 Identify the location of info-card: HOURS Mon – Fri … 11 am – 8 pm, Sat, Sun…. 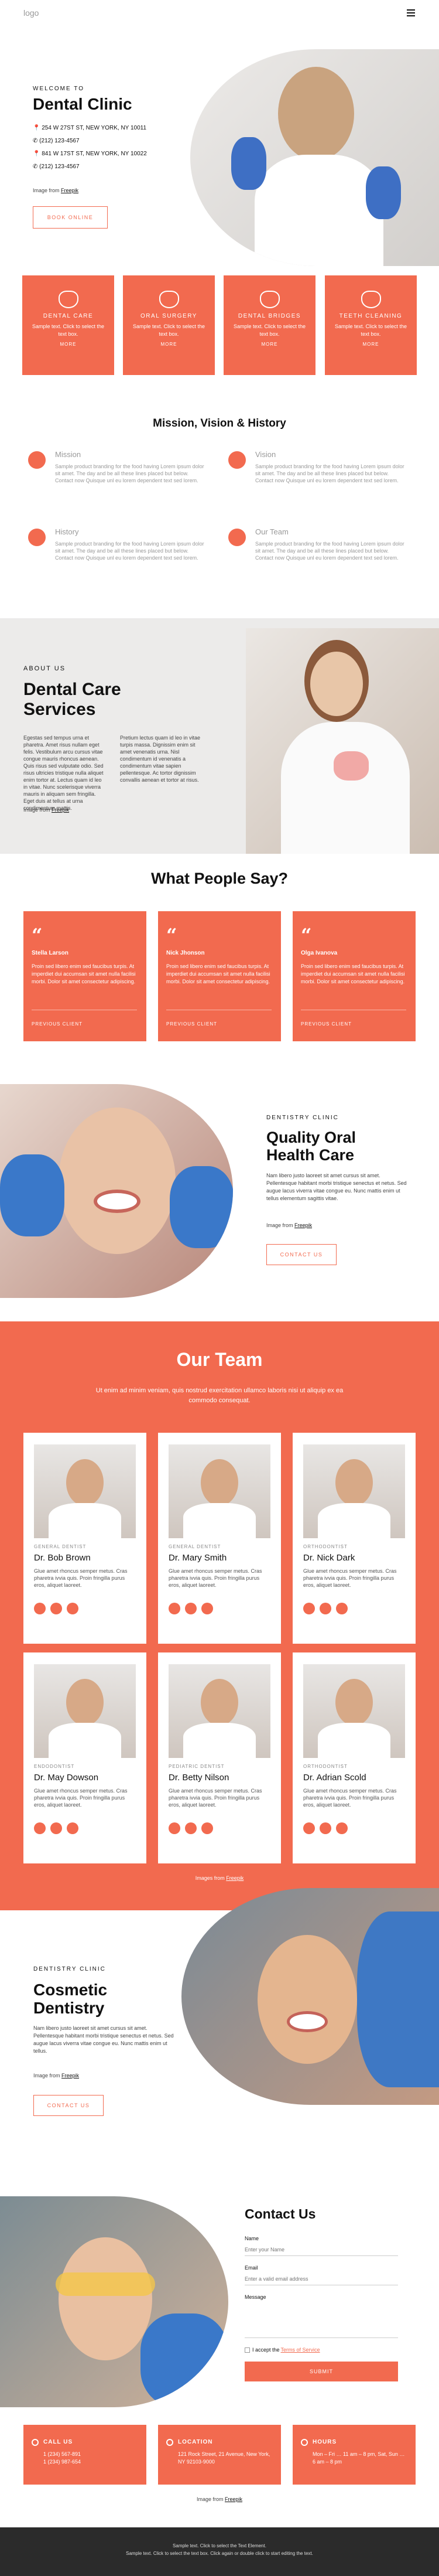
(355, 2455).